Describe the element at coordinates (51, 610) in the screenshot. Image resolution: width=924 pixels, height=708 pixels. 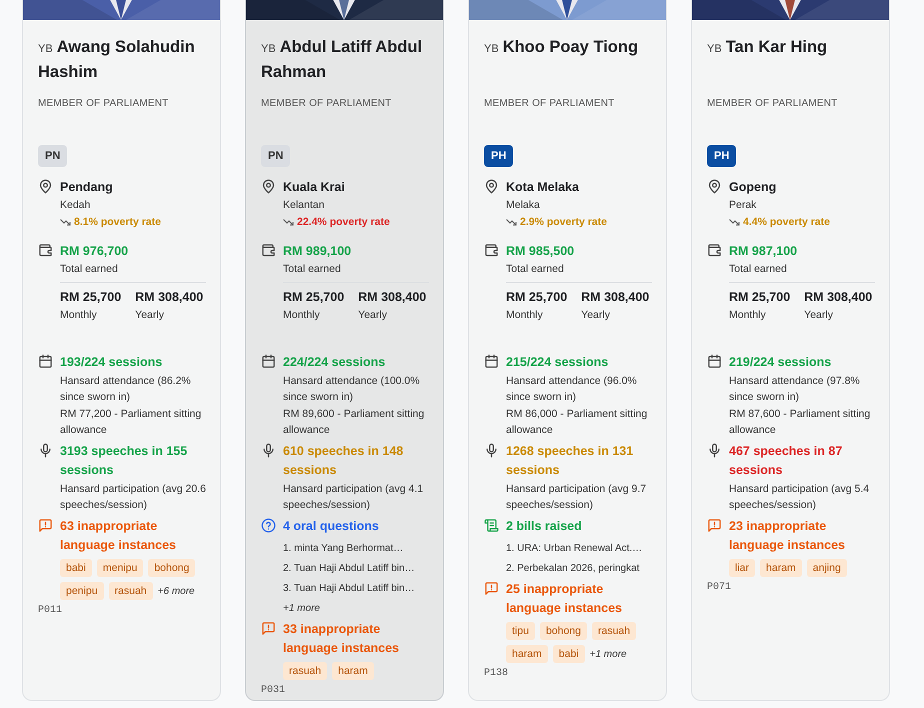
I see `seat-code: P011` at that location.